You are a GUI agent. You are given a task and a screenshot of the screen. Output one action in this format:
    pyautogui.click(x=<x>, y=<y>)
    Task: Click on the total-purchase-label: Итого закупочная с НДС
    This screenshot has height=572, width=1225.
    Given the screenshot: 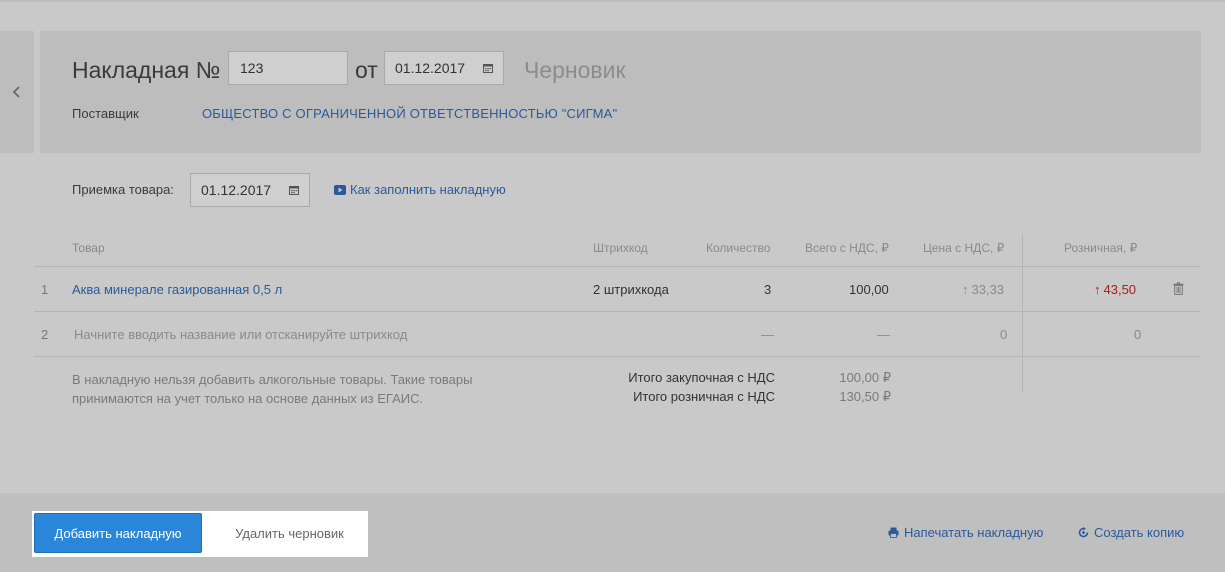 What is the action you would take?
    pyautogui.click(x=701, y=377)
    